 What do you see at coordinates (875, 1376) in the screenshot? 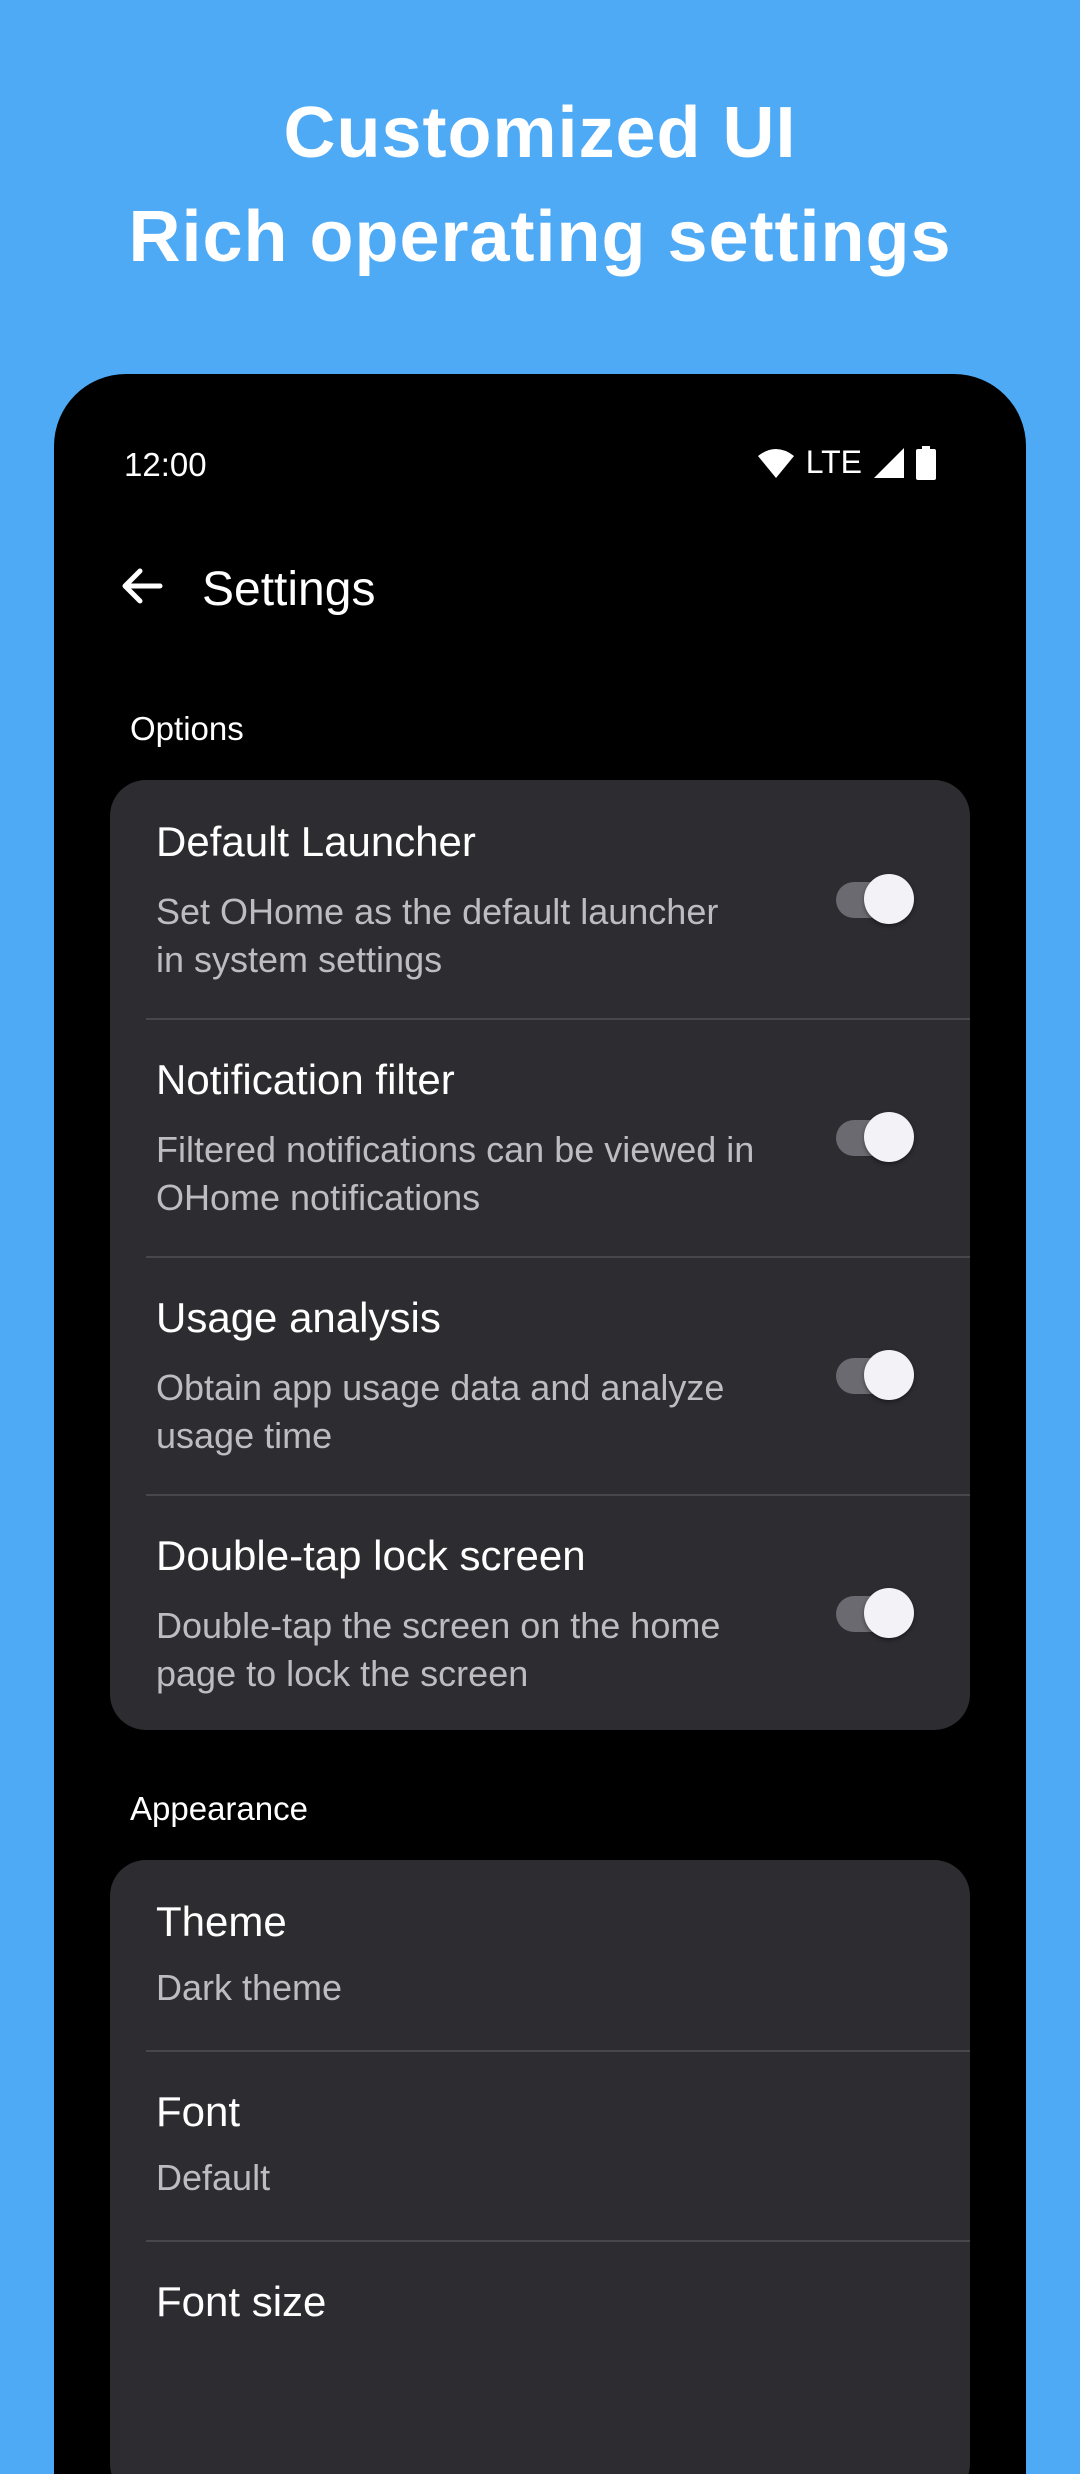
I see `toggle-switch-usage-analysis` at bounding box center [875, 1376].